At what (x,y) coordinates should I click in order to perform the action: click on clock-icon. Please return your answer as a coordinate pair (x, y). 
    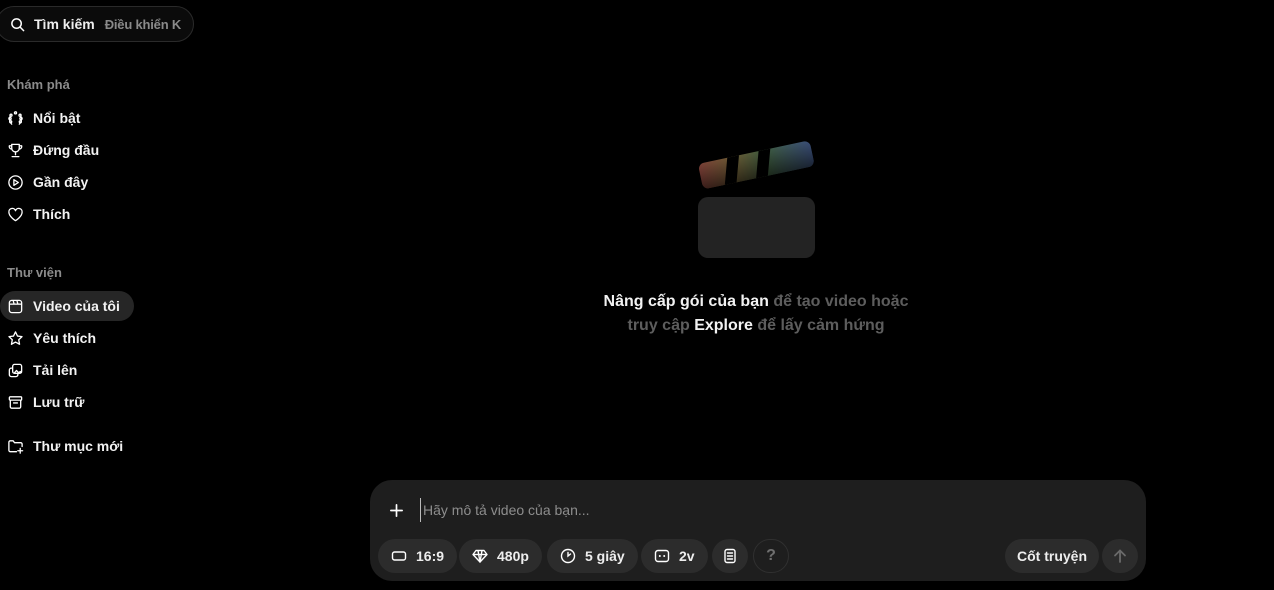
    Looking at the image, I should click on (568, 556).